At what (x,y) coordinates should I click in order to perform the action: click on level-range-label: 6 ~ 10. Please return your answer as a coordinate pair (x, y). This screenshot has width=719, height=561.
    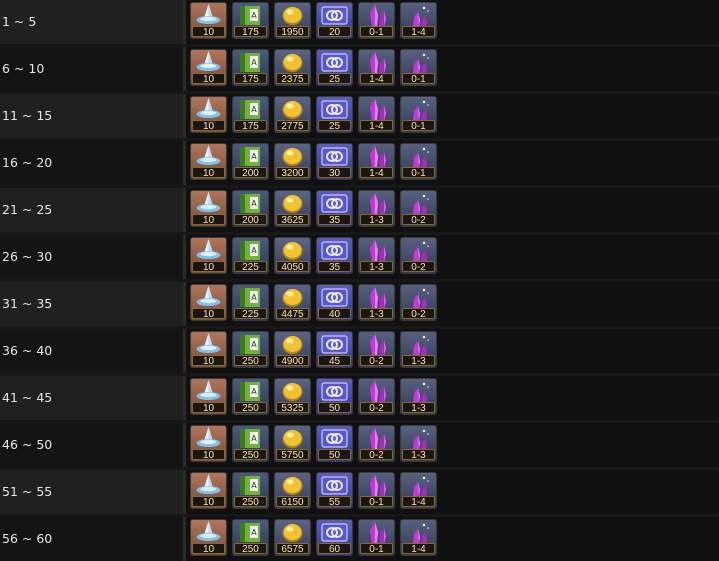
    Looking at the image, I should click on (23, 68).